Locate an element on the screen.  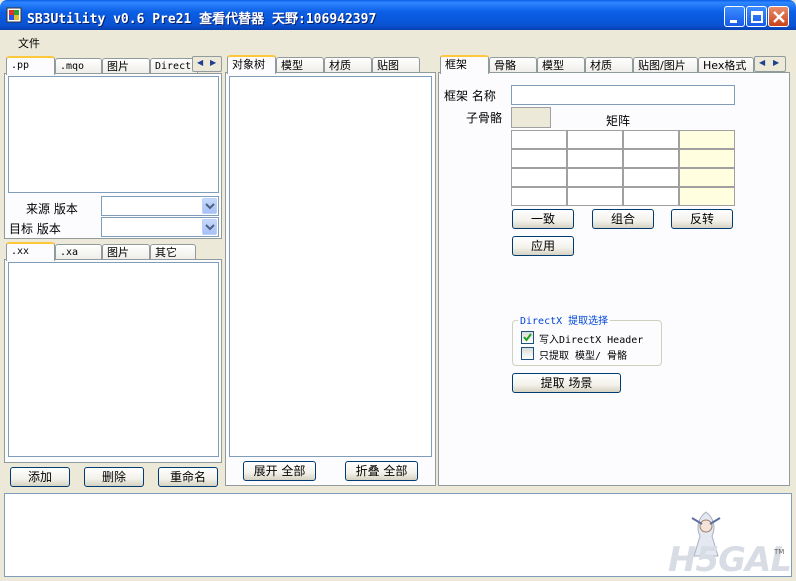
checkmark-icon is located at coordinates (527, 337).